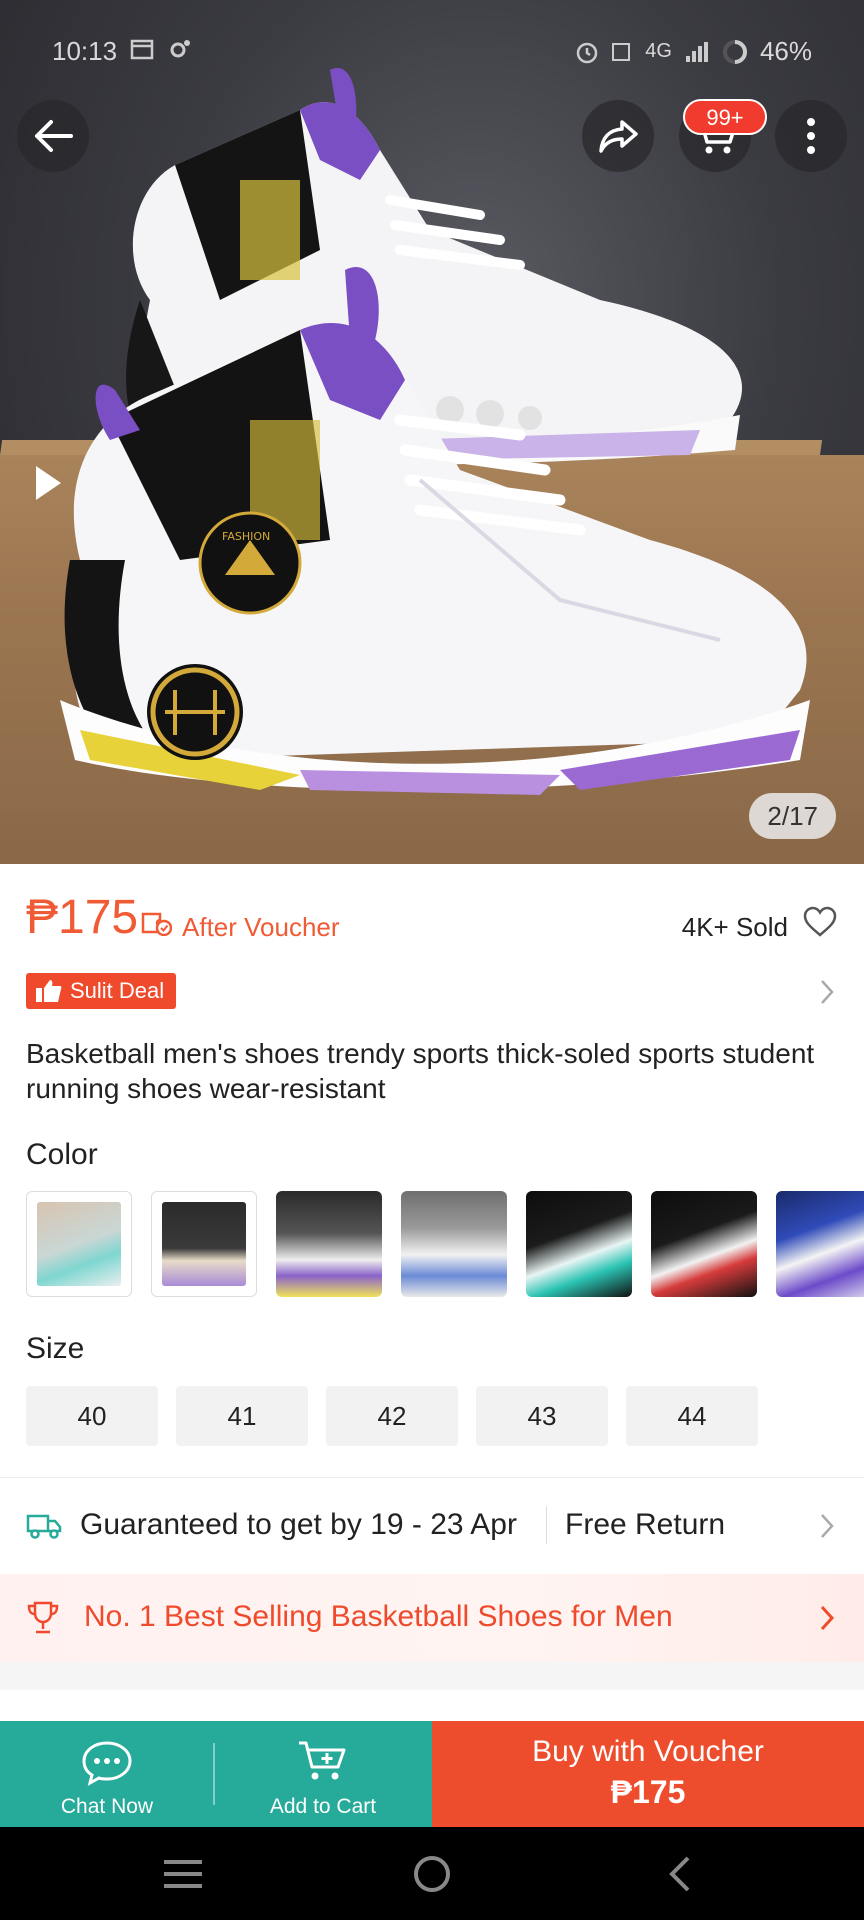 The height and width of the screenshot is (1920, 864). Describe the element at coordinates (156, 924) in the screenshot. I see `voucher-icon` at that location.